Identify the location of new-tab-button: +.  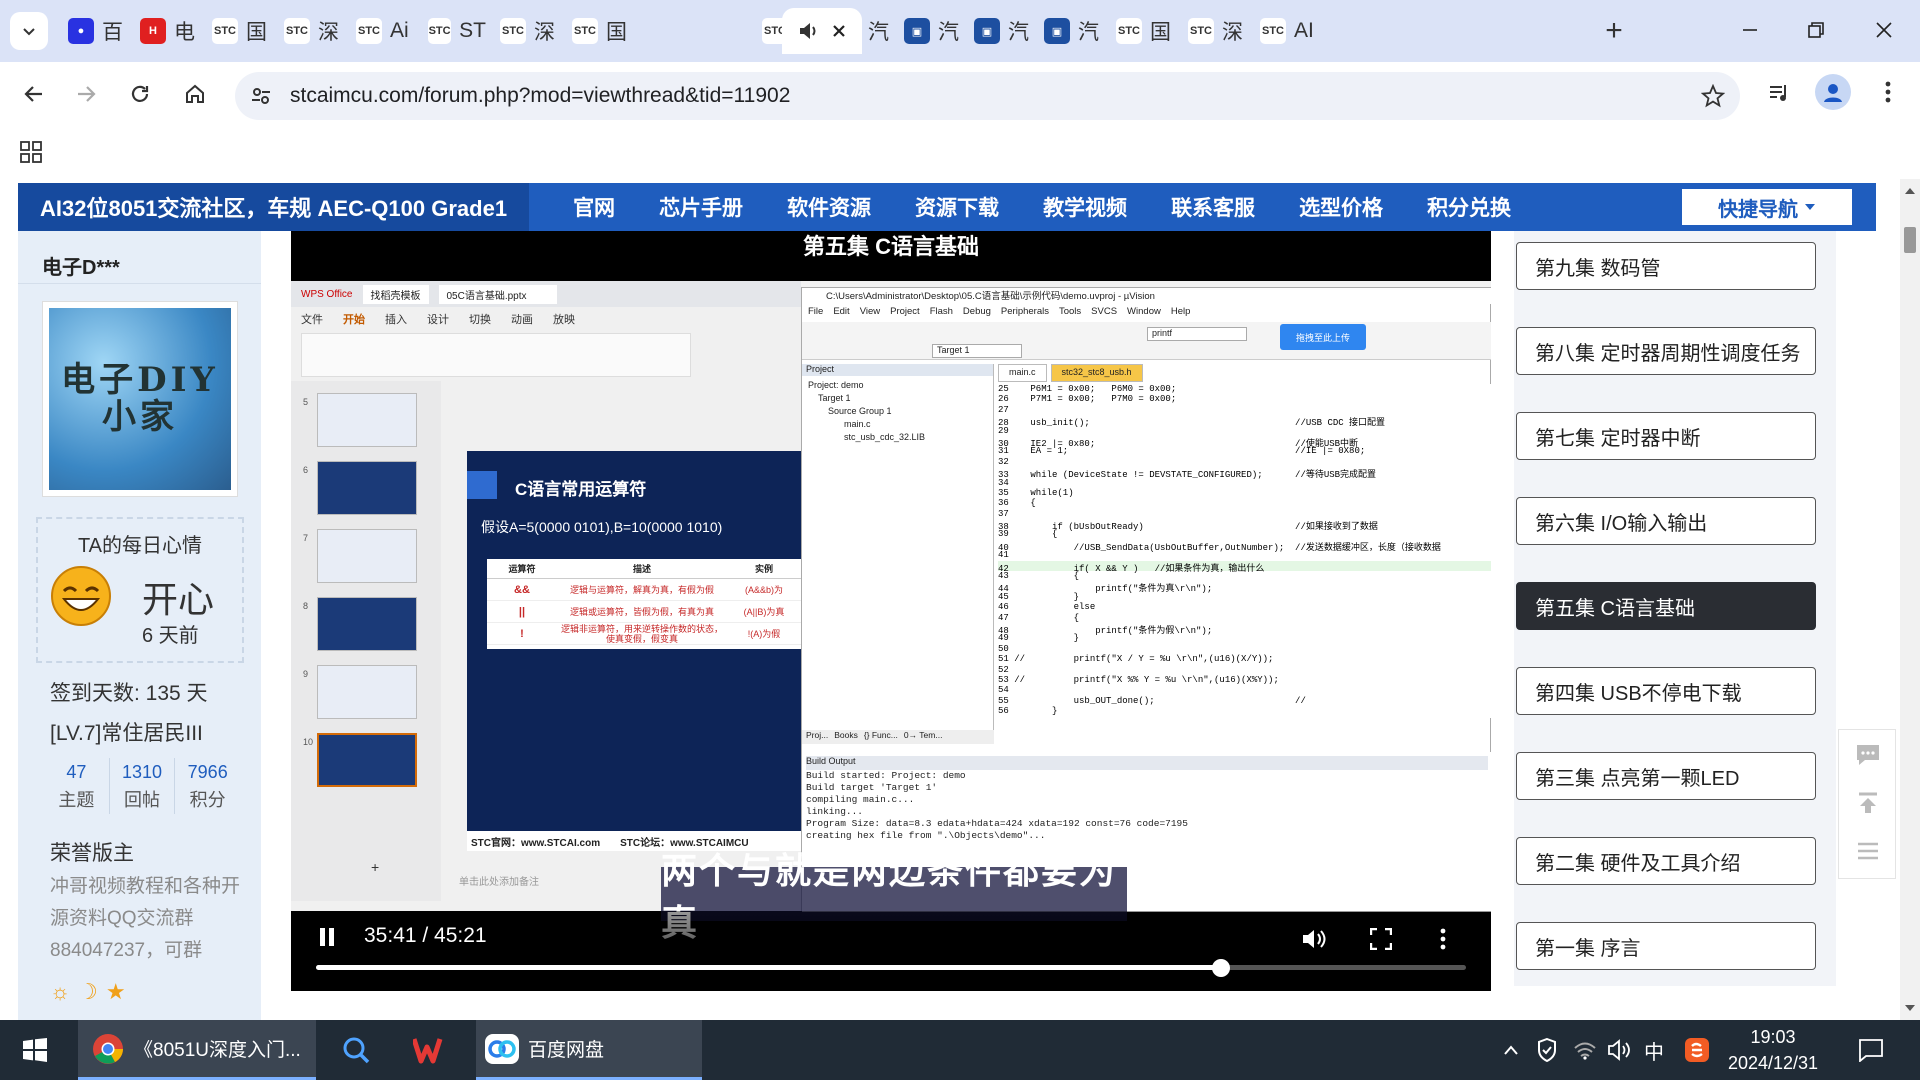
(1614, 31).